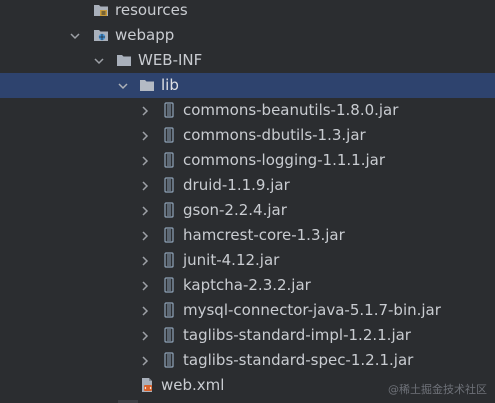 The width and height of the screenshot is (495, 403). I want to click on tree-item-label: hamcrest-core-1.3.jar, so click(264, 235).